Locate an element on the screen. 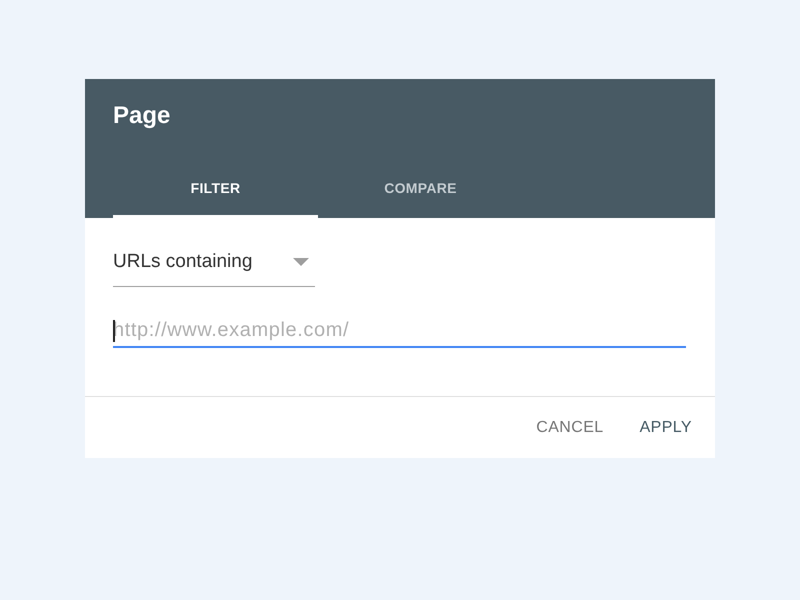 The width and height of the screenshot is (800, 600). tab: COMPARE is located at coordinates (420, 194).